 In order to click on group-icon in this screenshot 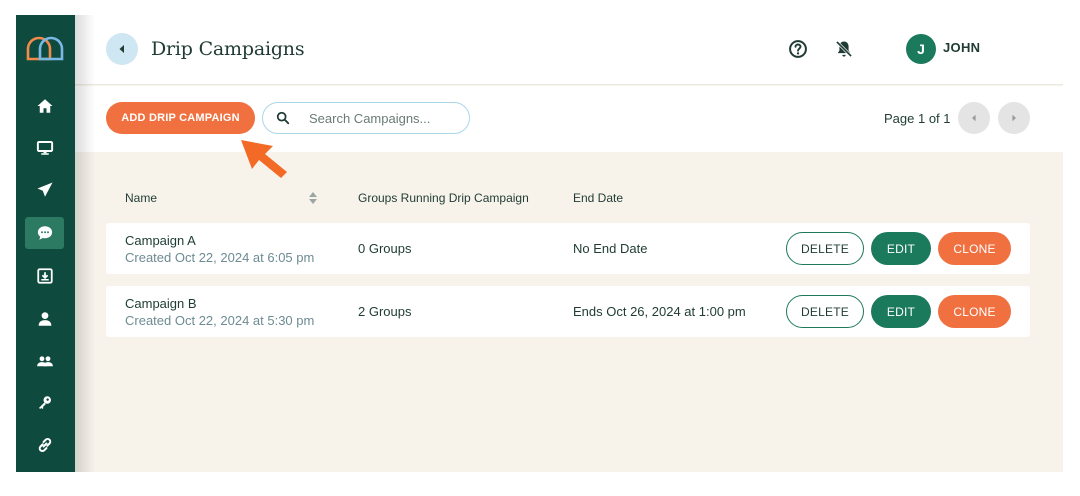, I will do `click(44, 361)`.